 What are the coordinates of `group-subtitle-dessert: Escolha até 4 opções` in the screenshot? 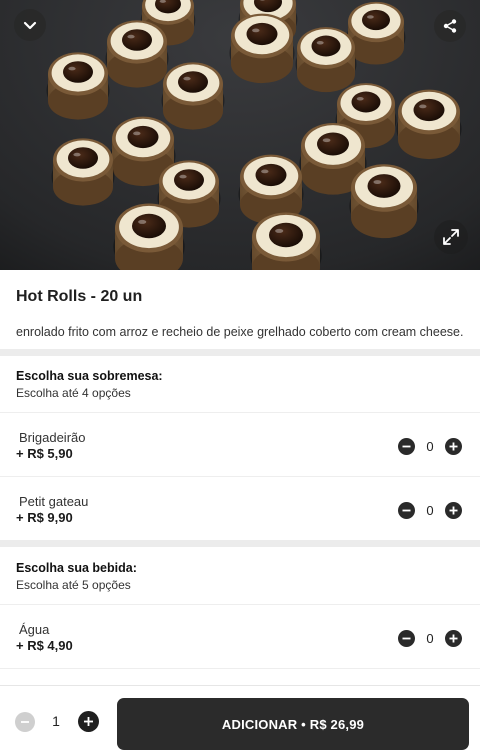 It's located at (73, 393).